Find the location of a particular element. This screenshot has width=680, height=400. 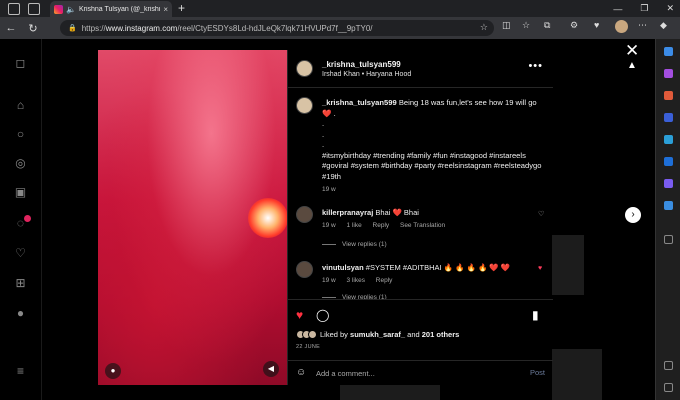

comment-username: vinutulsyan is located at coordinates (343, 267).